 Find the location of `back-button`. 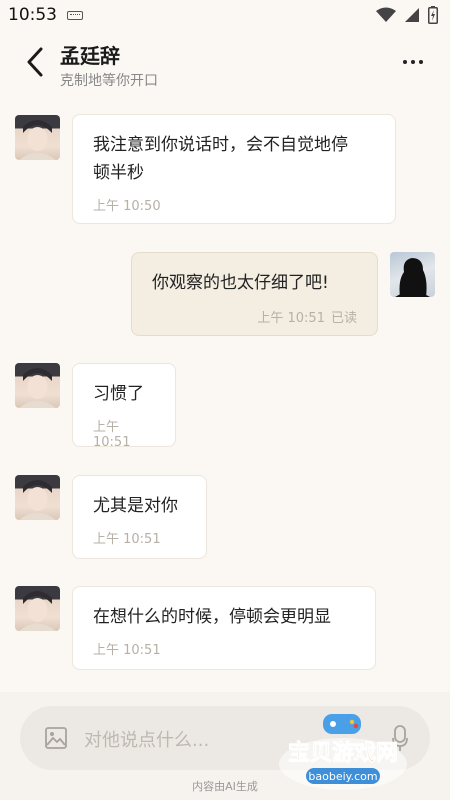

back-button is located at coordinates (35, 62).